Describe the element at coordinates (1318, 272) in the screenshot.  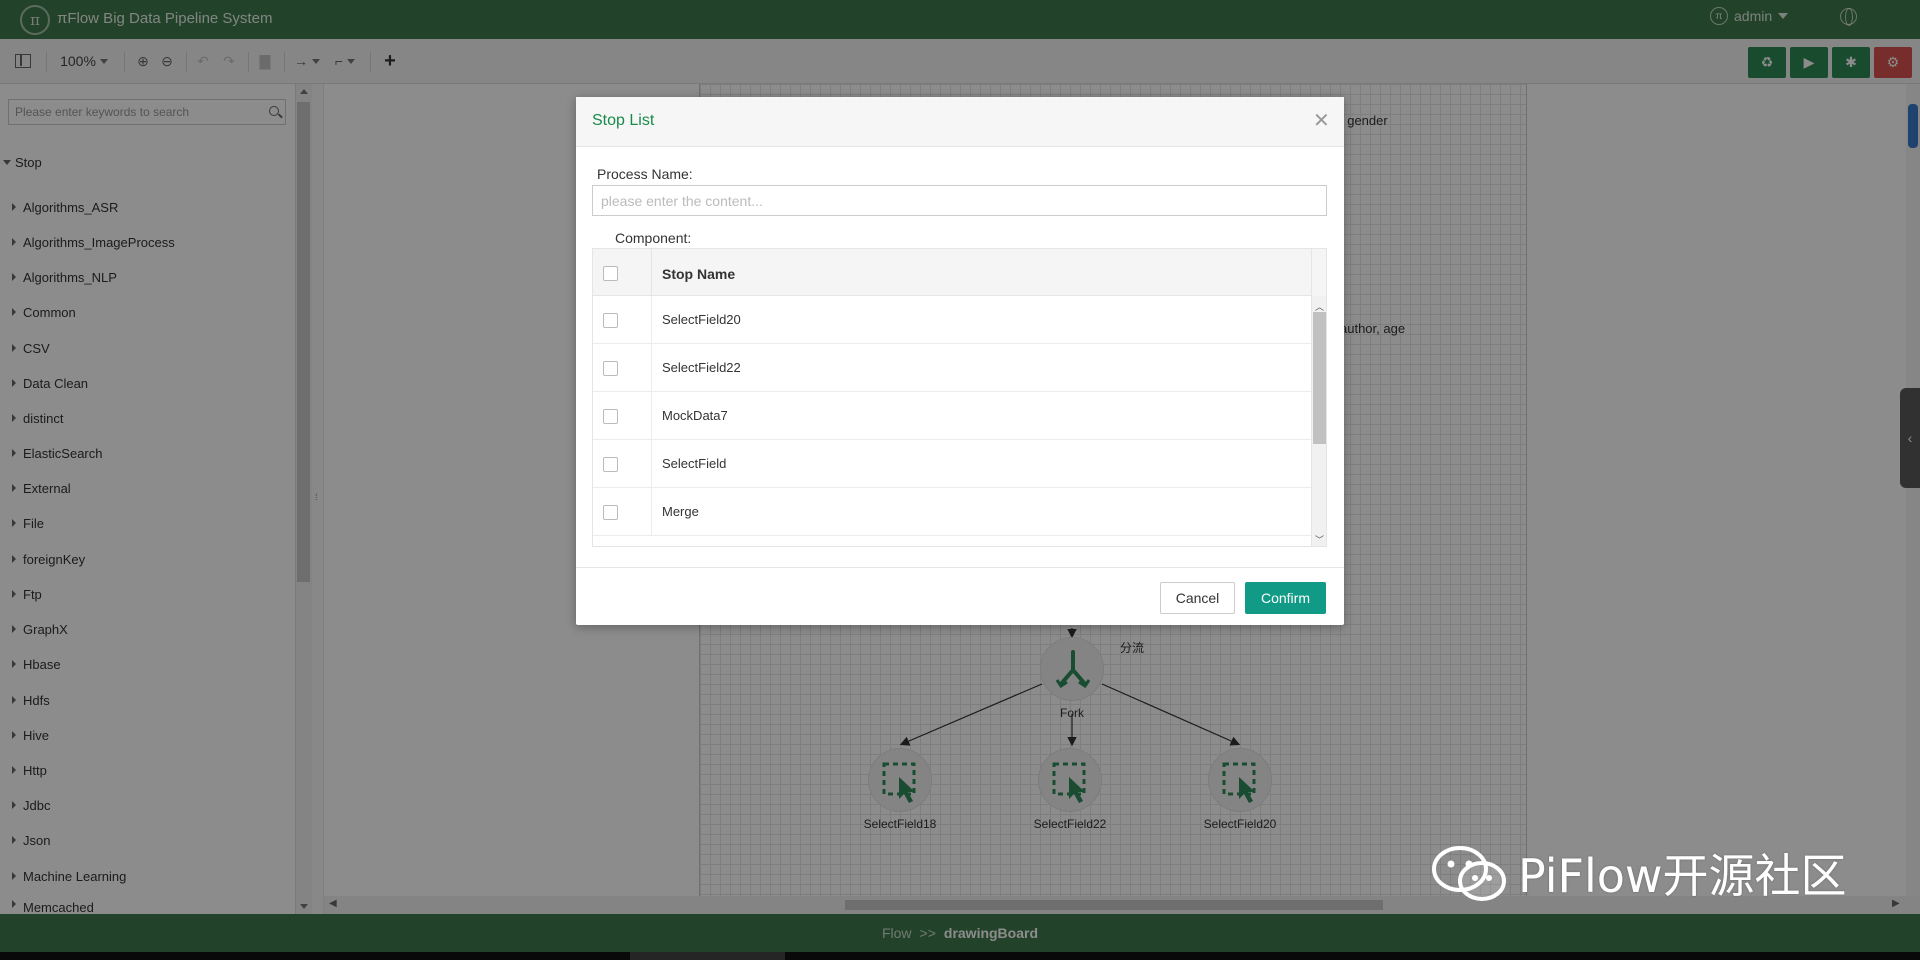
I see `header-scroll-gutter` at that location.